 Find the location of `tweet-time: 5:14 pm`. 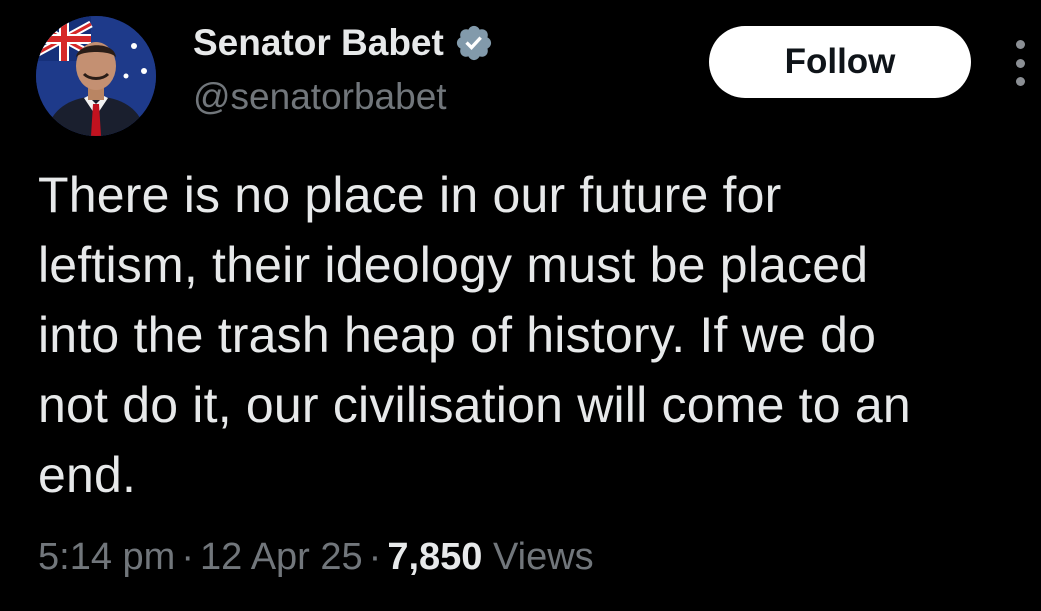

tweet-time: 5:14 pm is located at coordinates (106, 557).